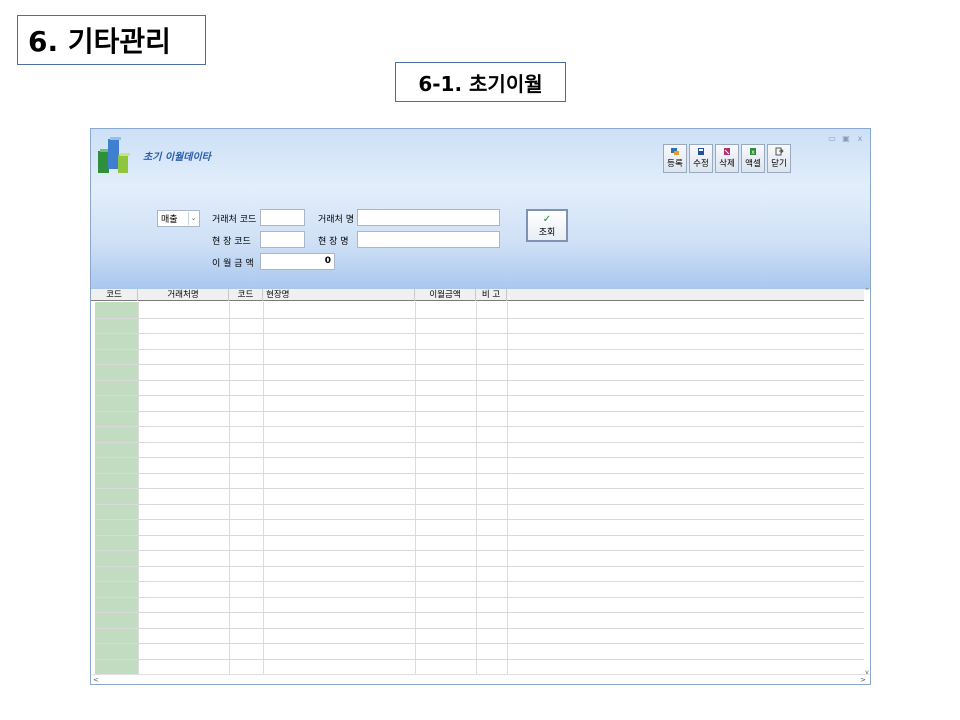  I want to click on column-header-site-name: 현장명, so click(339, 295).